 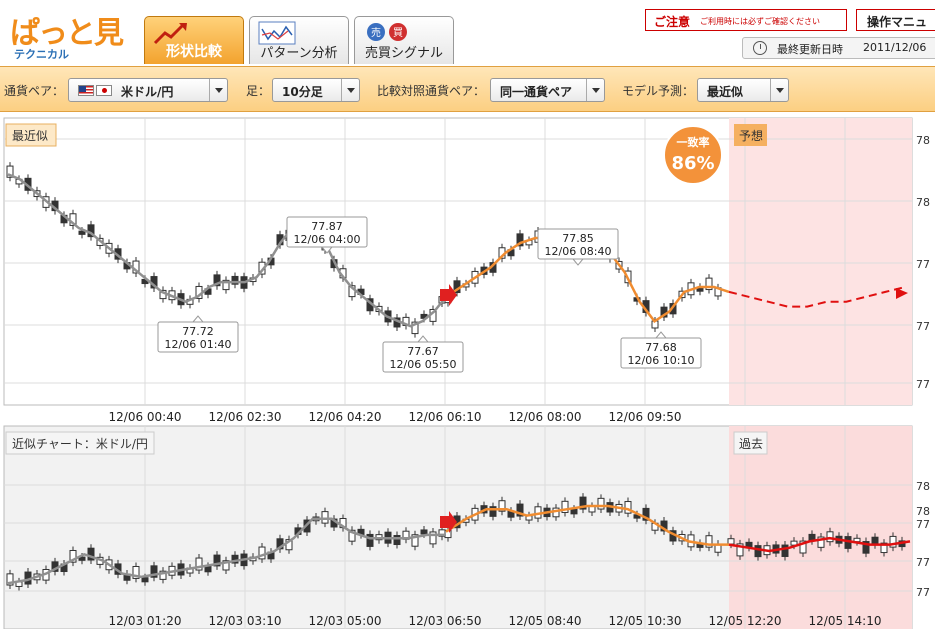 I want to click on bottom-y-ticks: 7878777777, so click(x=923, y=539).